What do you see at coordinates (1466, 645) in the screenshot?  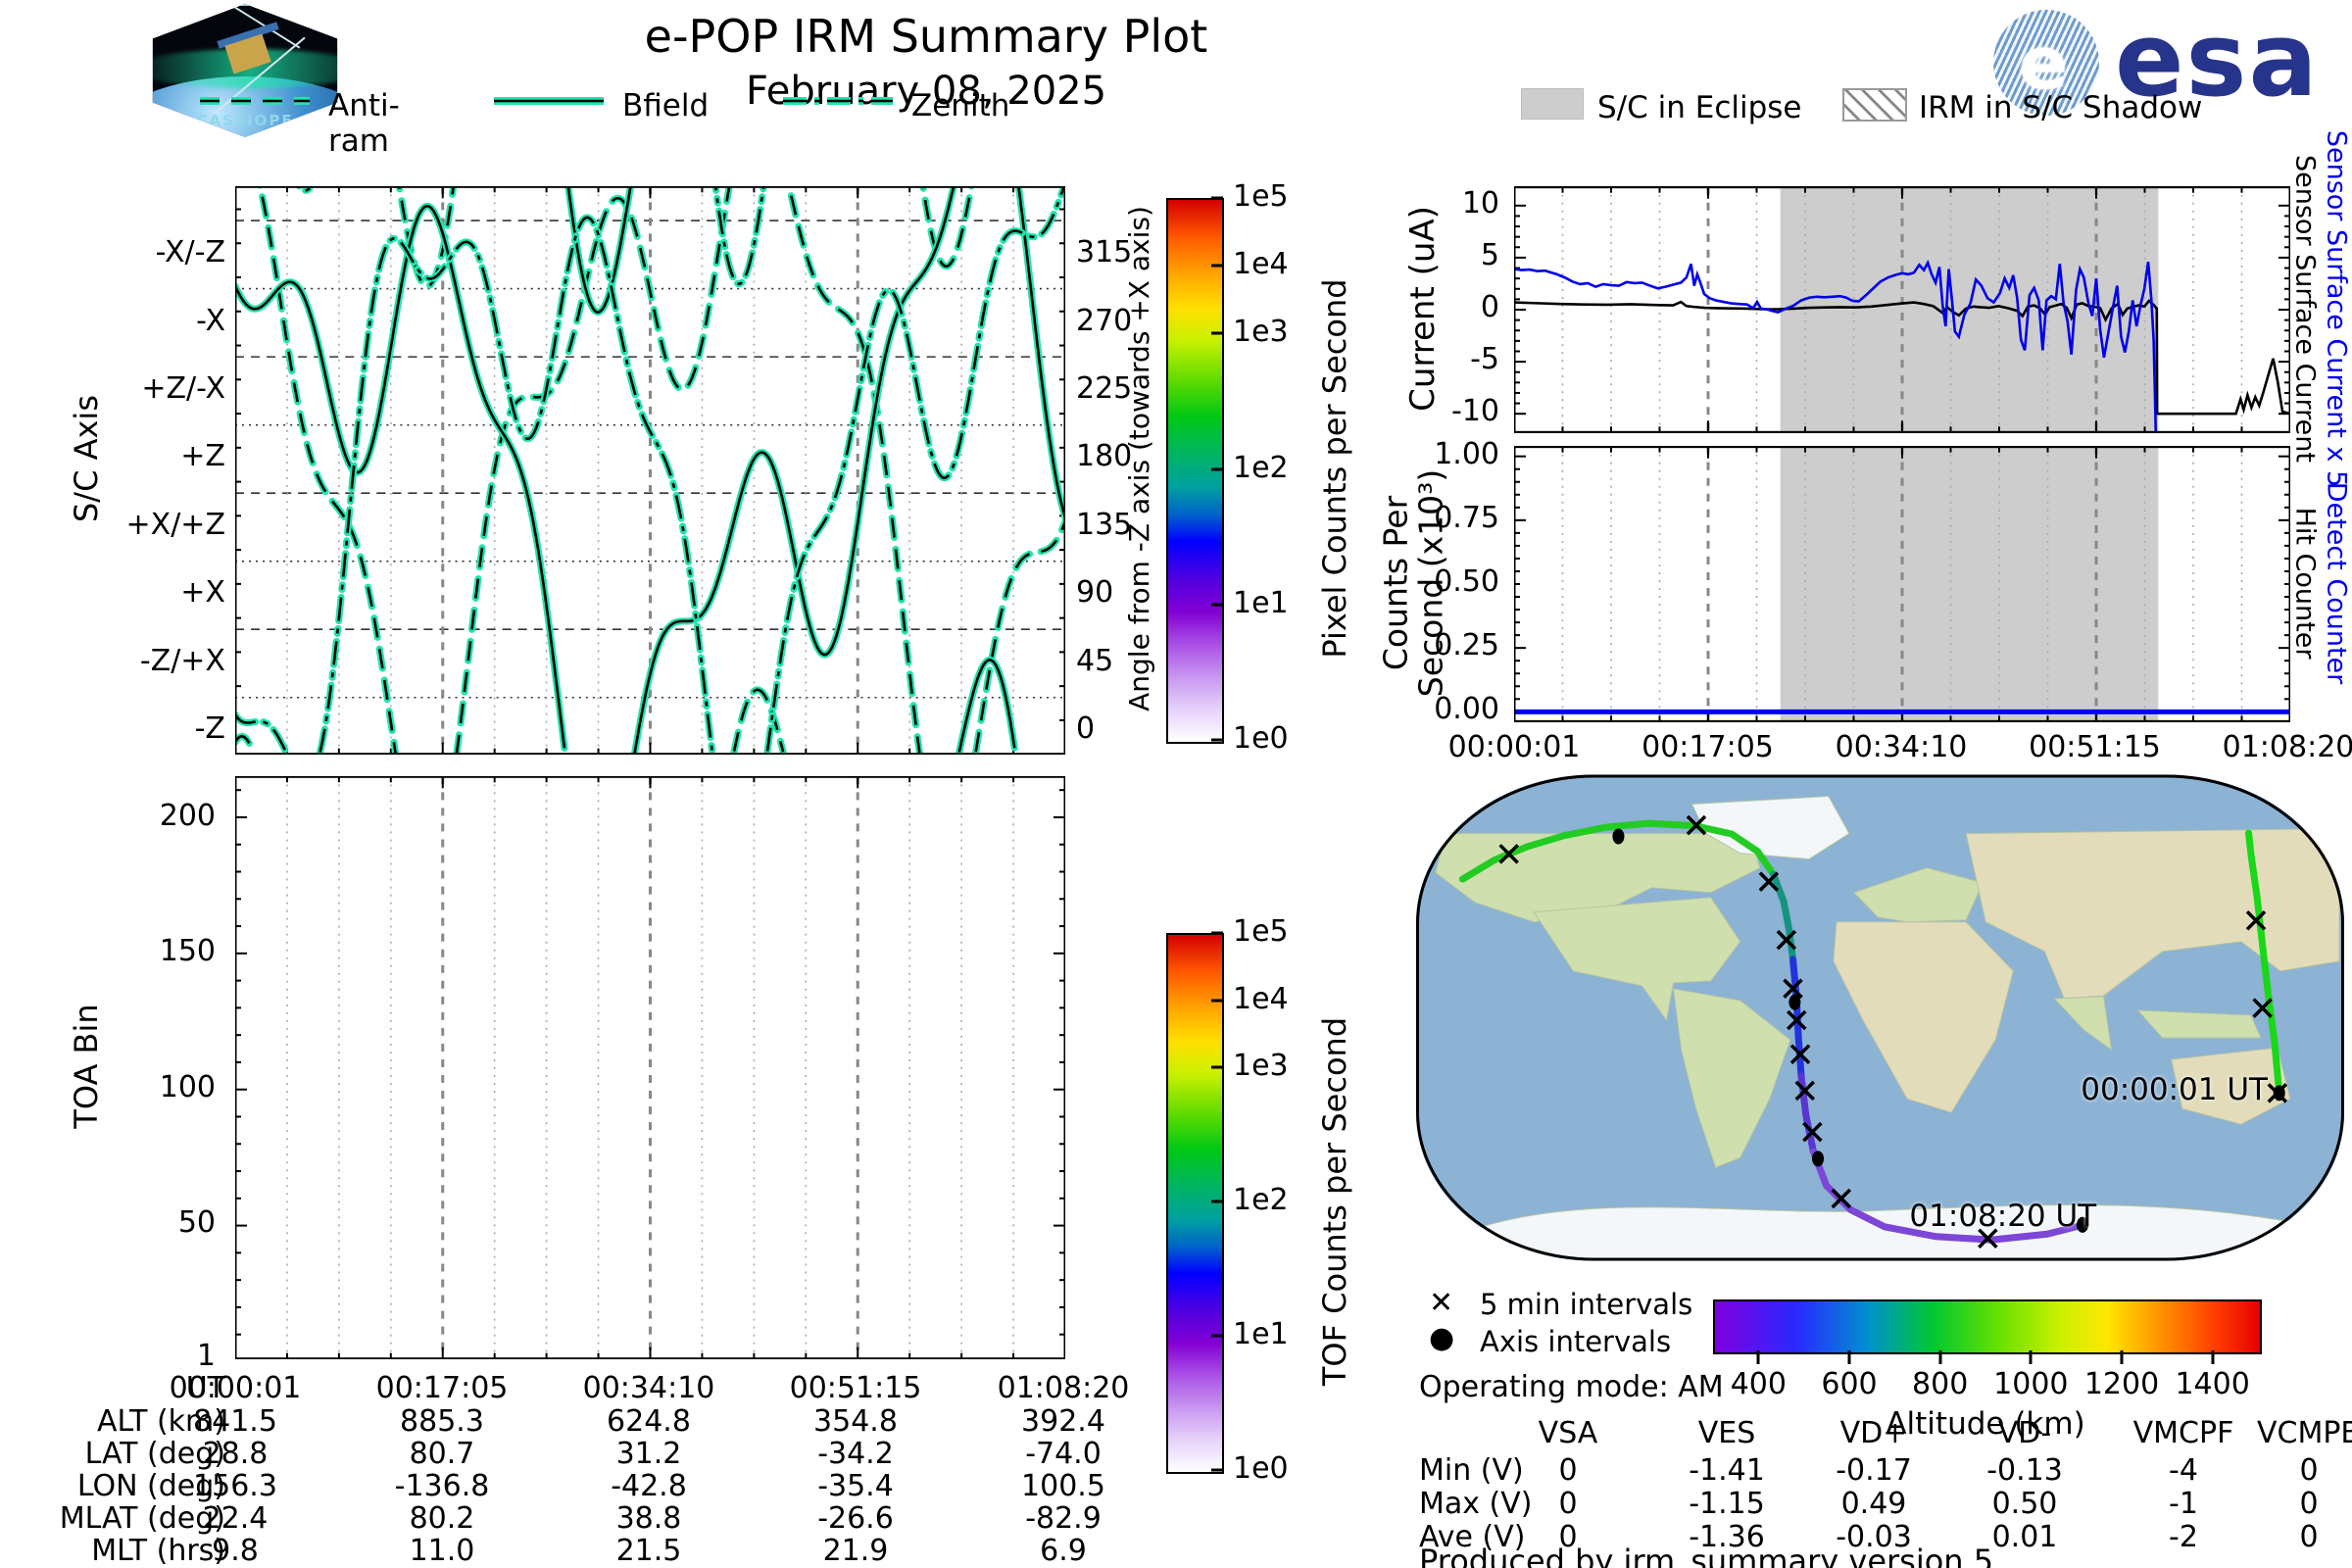 I see `counts-ytick-label: 0.25` at bounding box center [1466, 645].